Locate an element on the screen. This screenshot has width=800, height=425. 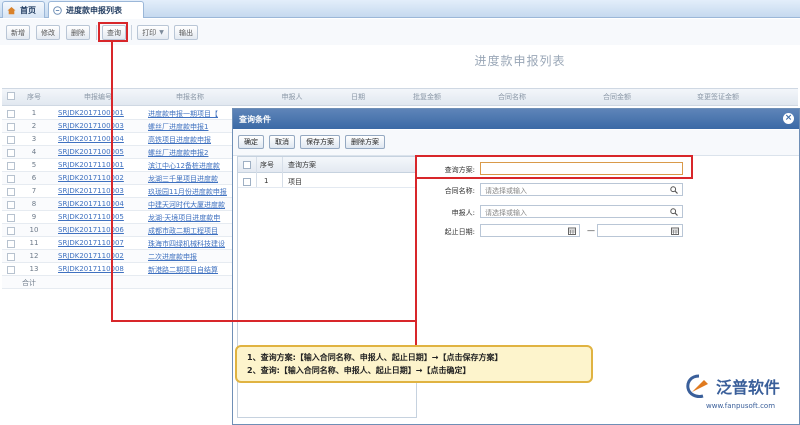
row-name-link: 高铁项目进度款申报 is located at coordinates (190, 140).